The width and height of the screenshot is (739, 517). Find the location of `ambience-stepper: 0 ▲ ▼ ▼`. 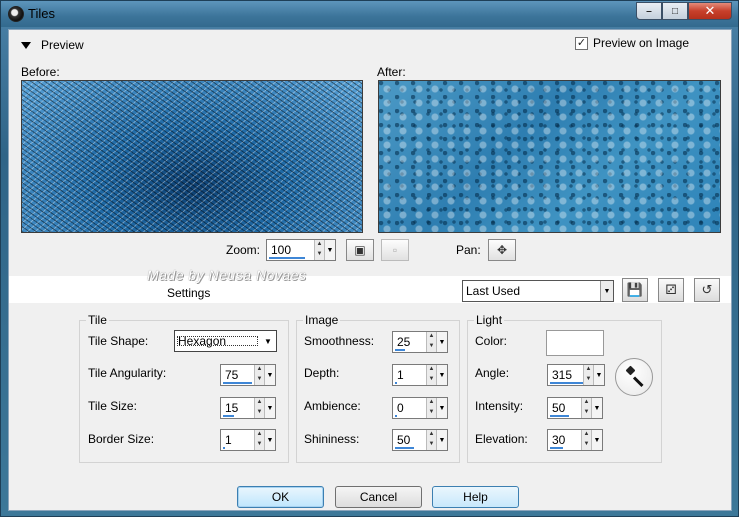

ambience-stepper: 0 ▲ ▼ ▼ is located at coordinates (420, 408).